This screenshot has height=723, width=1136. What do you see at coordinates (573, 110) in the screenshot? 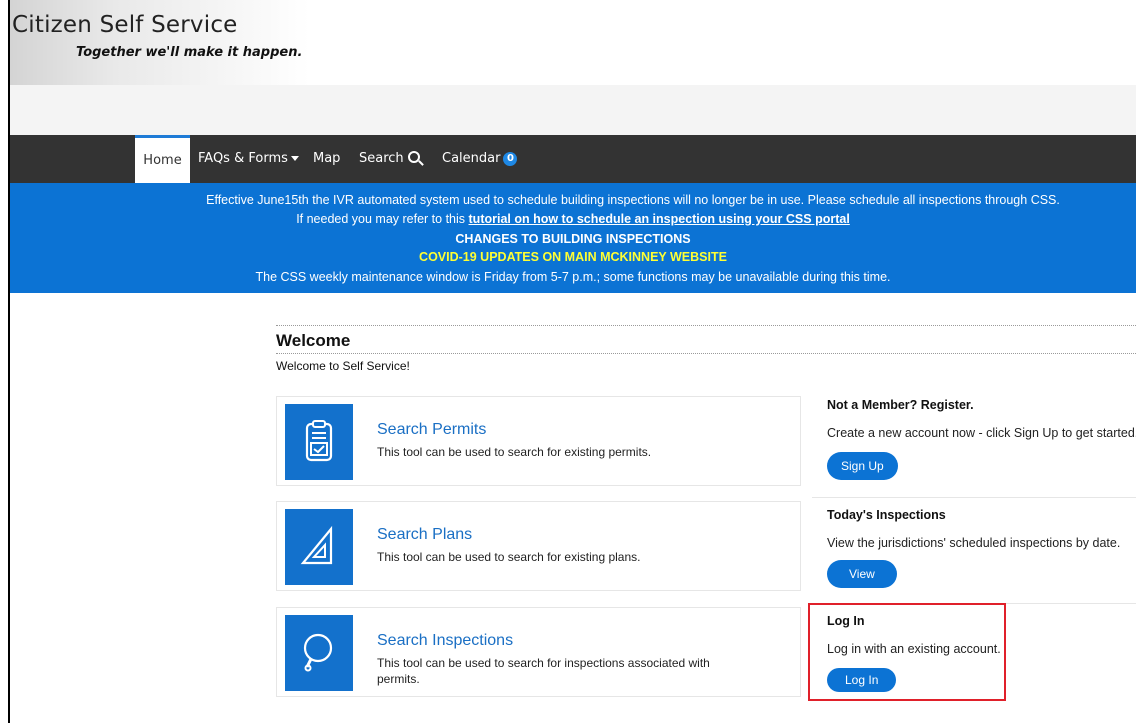
I see `header-band` at bounding box center [573, 110].